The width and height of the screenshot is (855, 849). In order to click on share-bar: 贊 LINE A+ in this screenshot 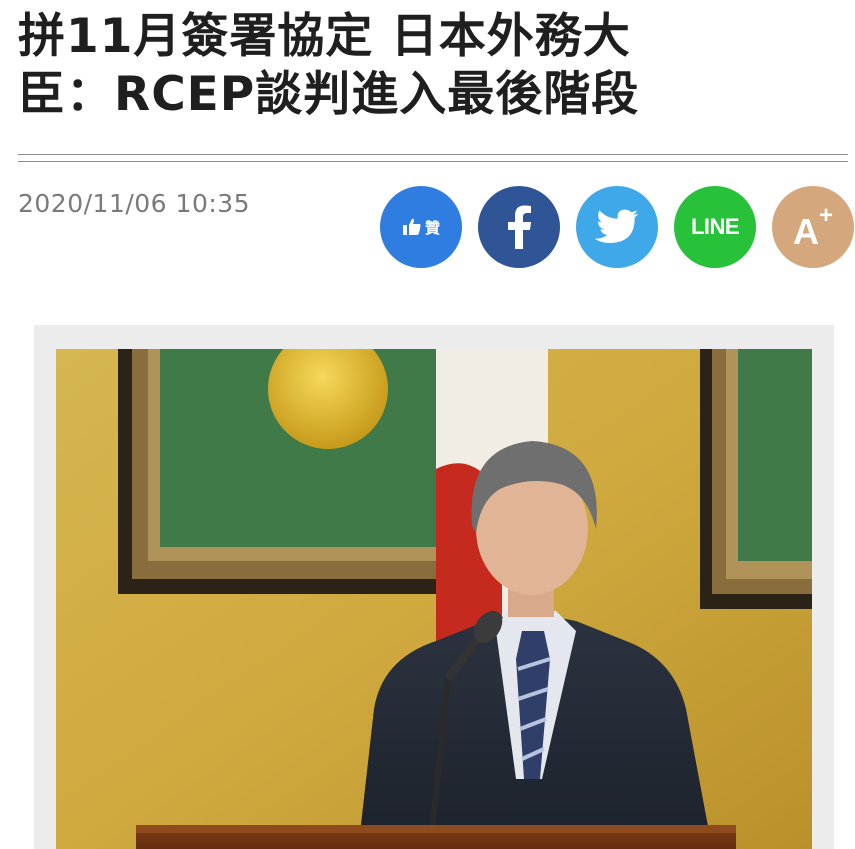, I will do `click(617, 227)`.